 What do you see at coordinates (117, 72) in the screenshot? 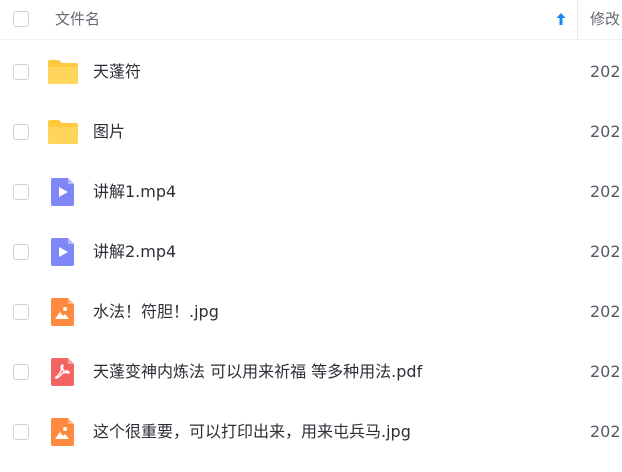
I see `file-name: 天蓬符` at bounding box center [117, 72].